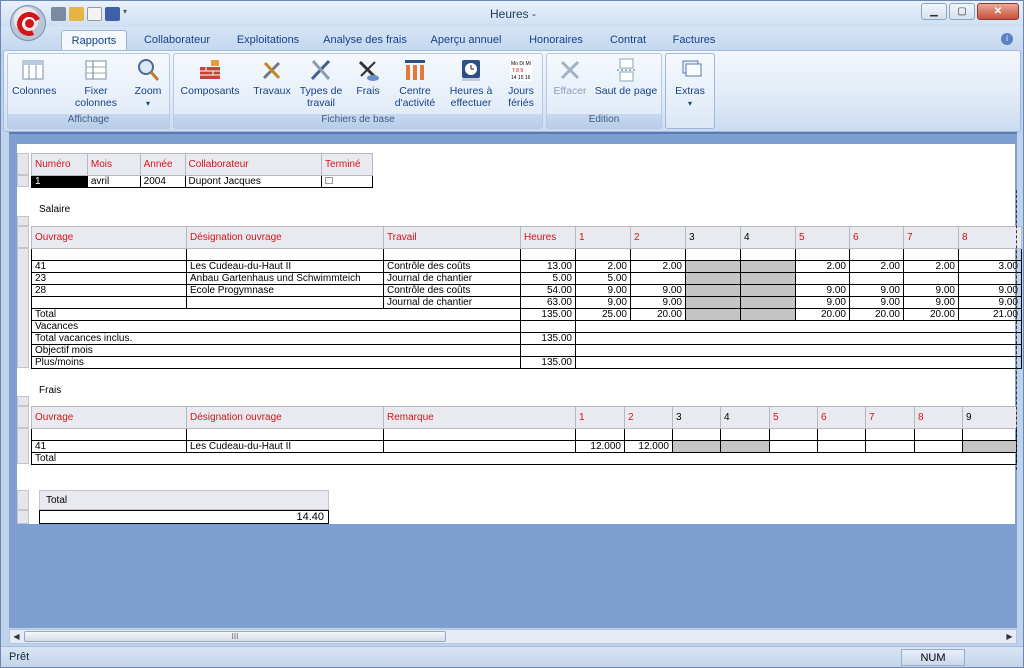  What do you see at coordinates (253, 181) in the screenshot?
I see `collaborateur-field: Dupont Jacques` at bounding box center [253, 181].